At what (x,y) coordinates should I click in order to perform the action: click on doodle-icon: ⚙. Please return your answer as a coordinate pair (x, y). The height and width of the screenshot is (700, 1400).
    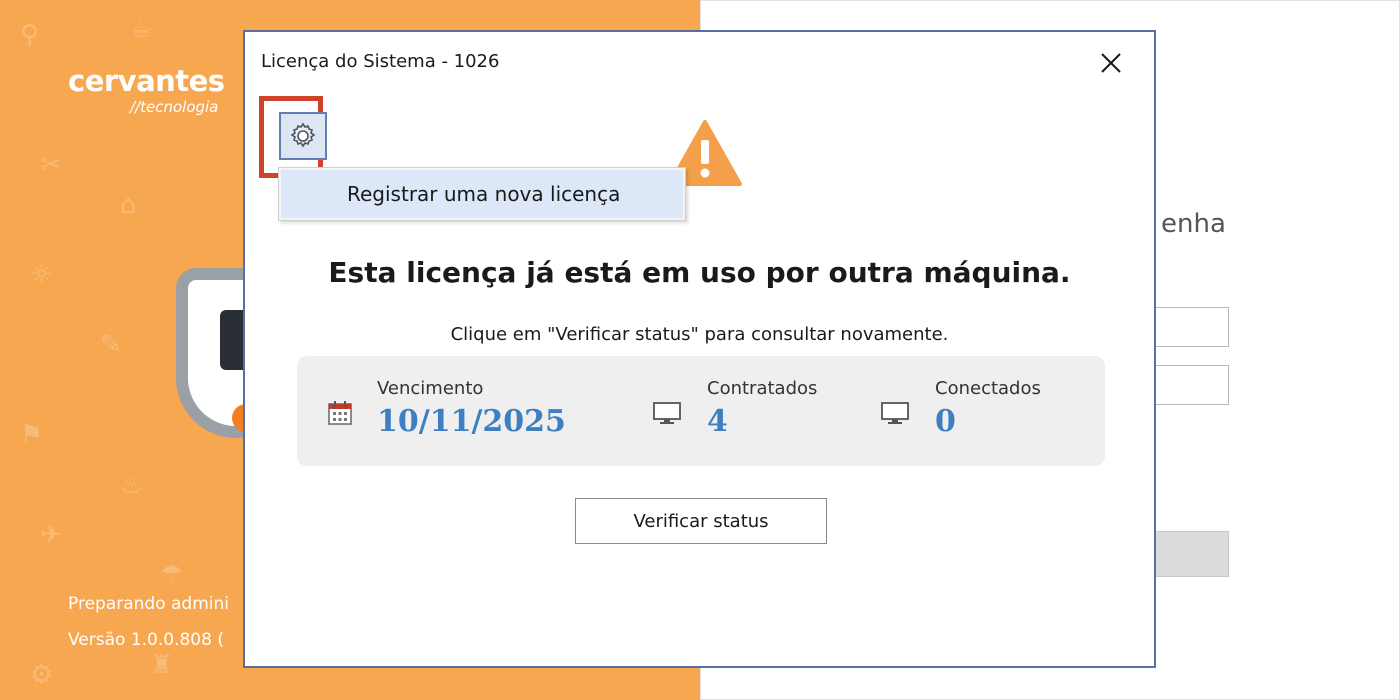
    Looking at the image, I should click on (42, 675).